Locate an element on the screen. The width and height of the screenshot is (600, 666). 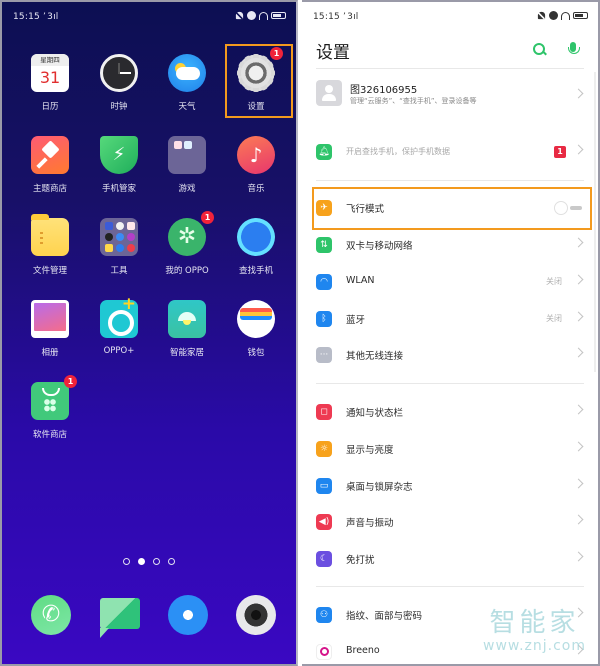
dock-browser-icon is located at coordinates (188, 615).